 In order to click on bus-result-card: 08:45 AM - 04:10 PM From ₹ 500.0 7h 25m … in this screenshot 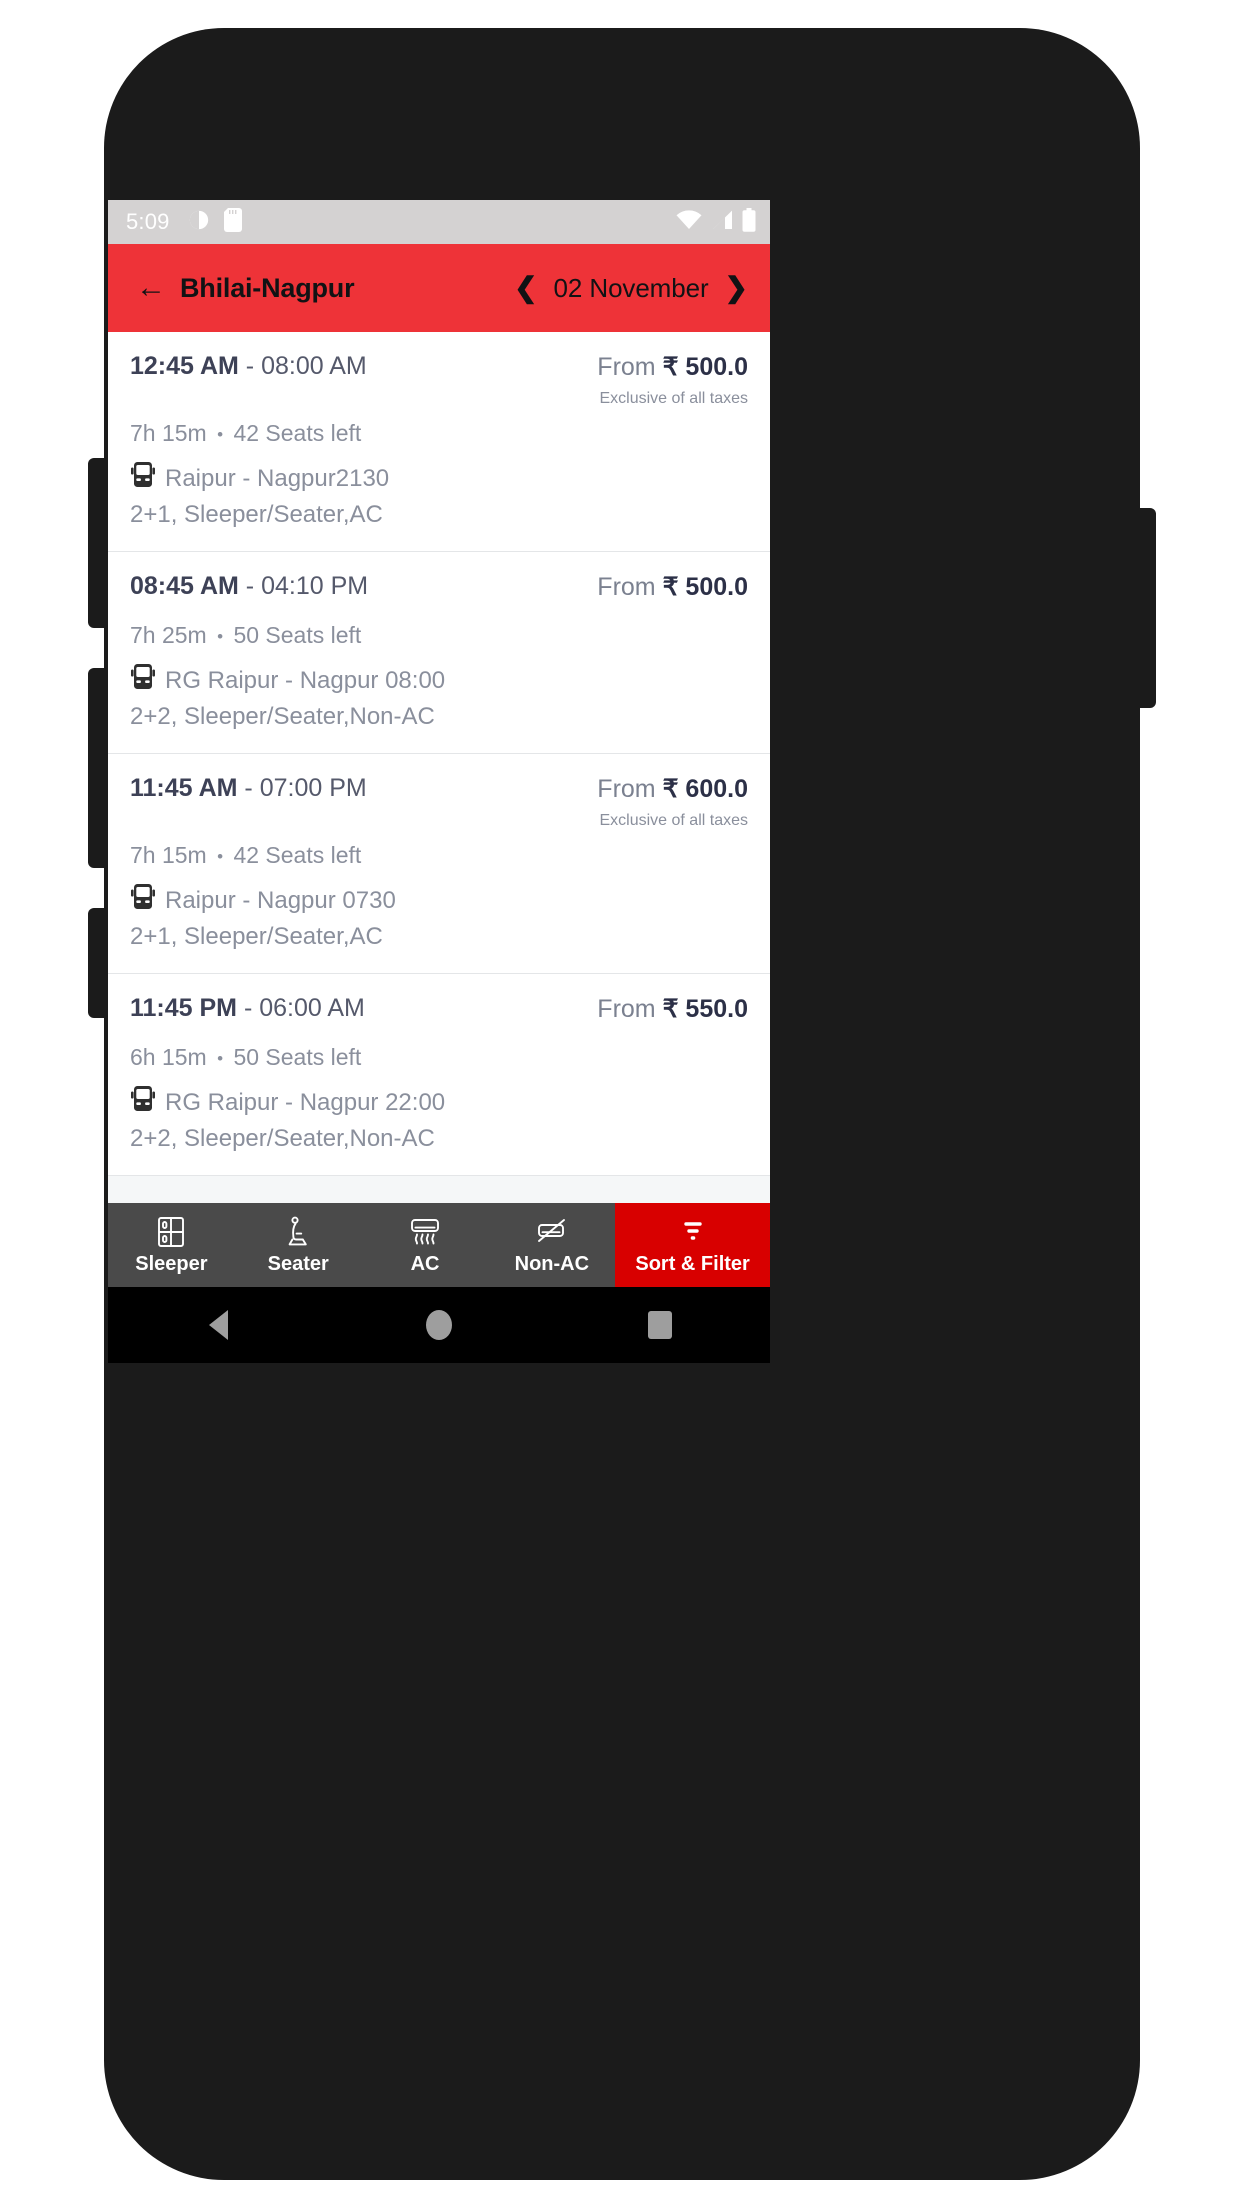, I will do `click(439, 653)`.